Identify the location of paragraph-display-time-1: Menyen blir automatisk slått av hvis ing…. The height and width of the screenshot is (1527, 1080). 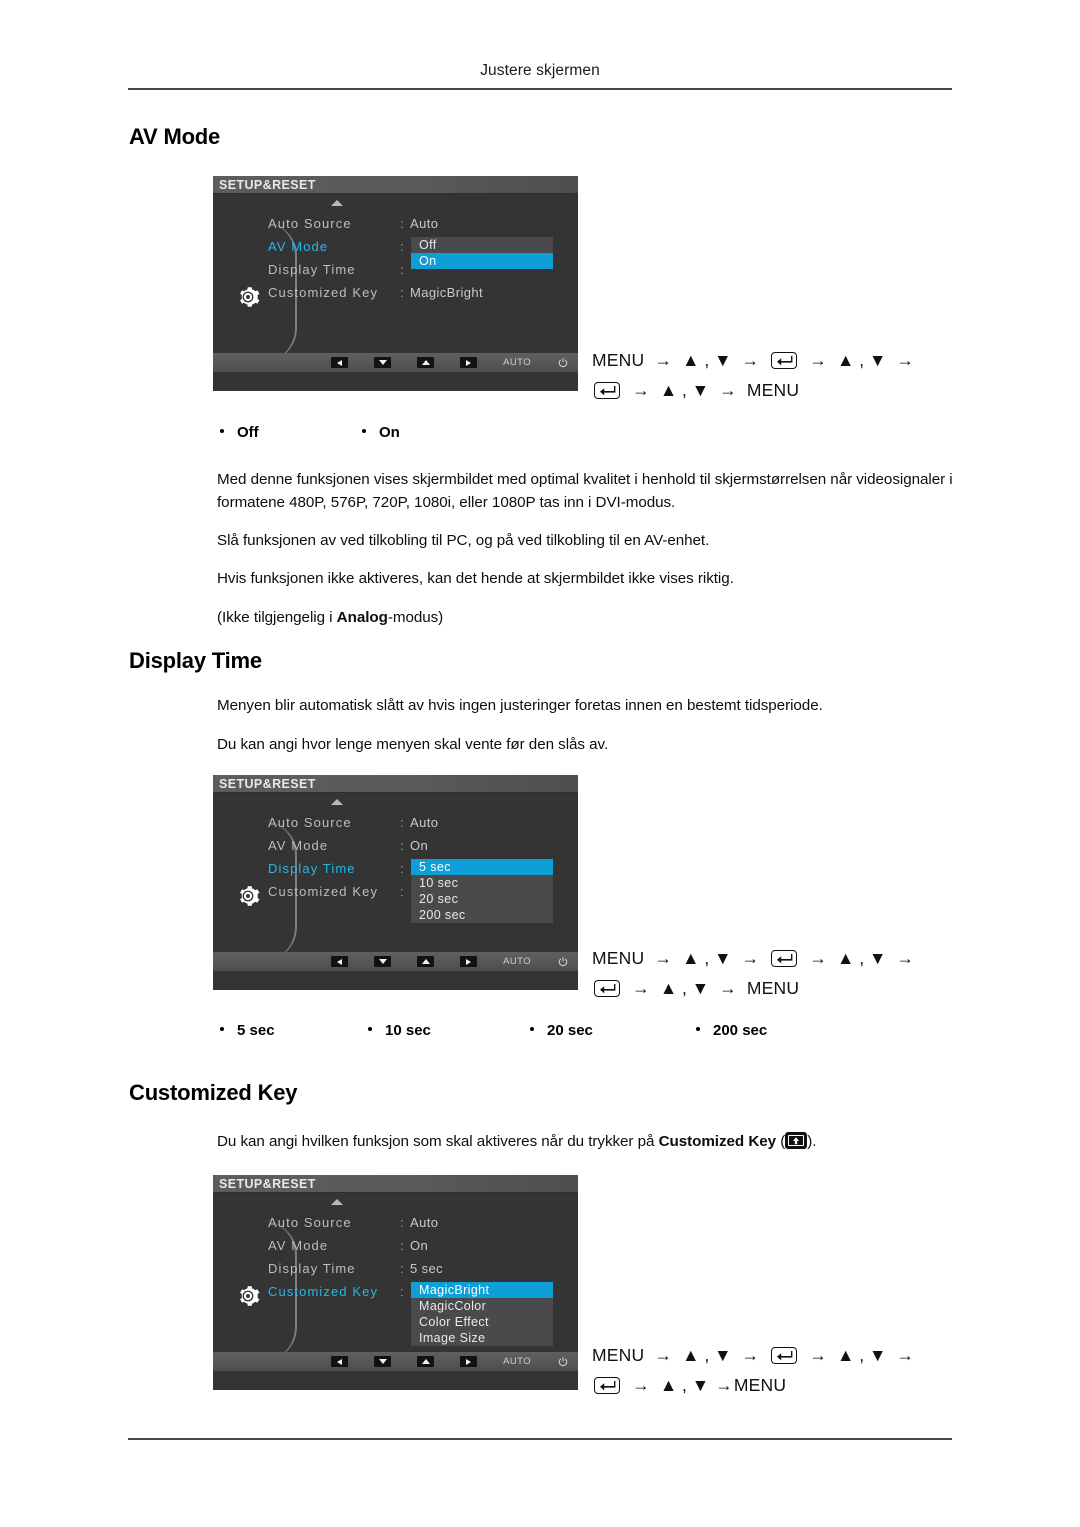
(520, 705).